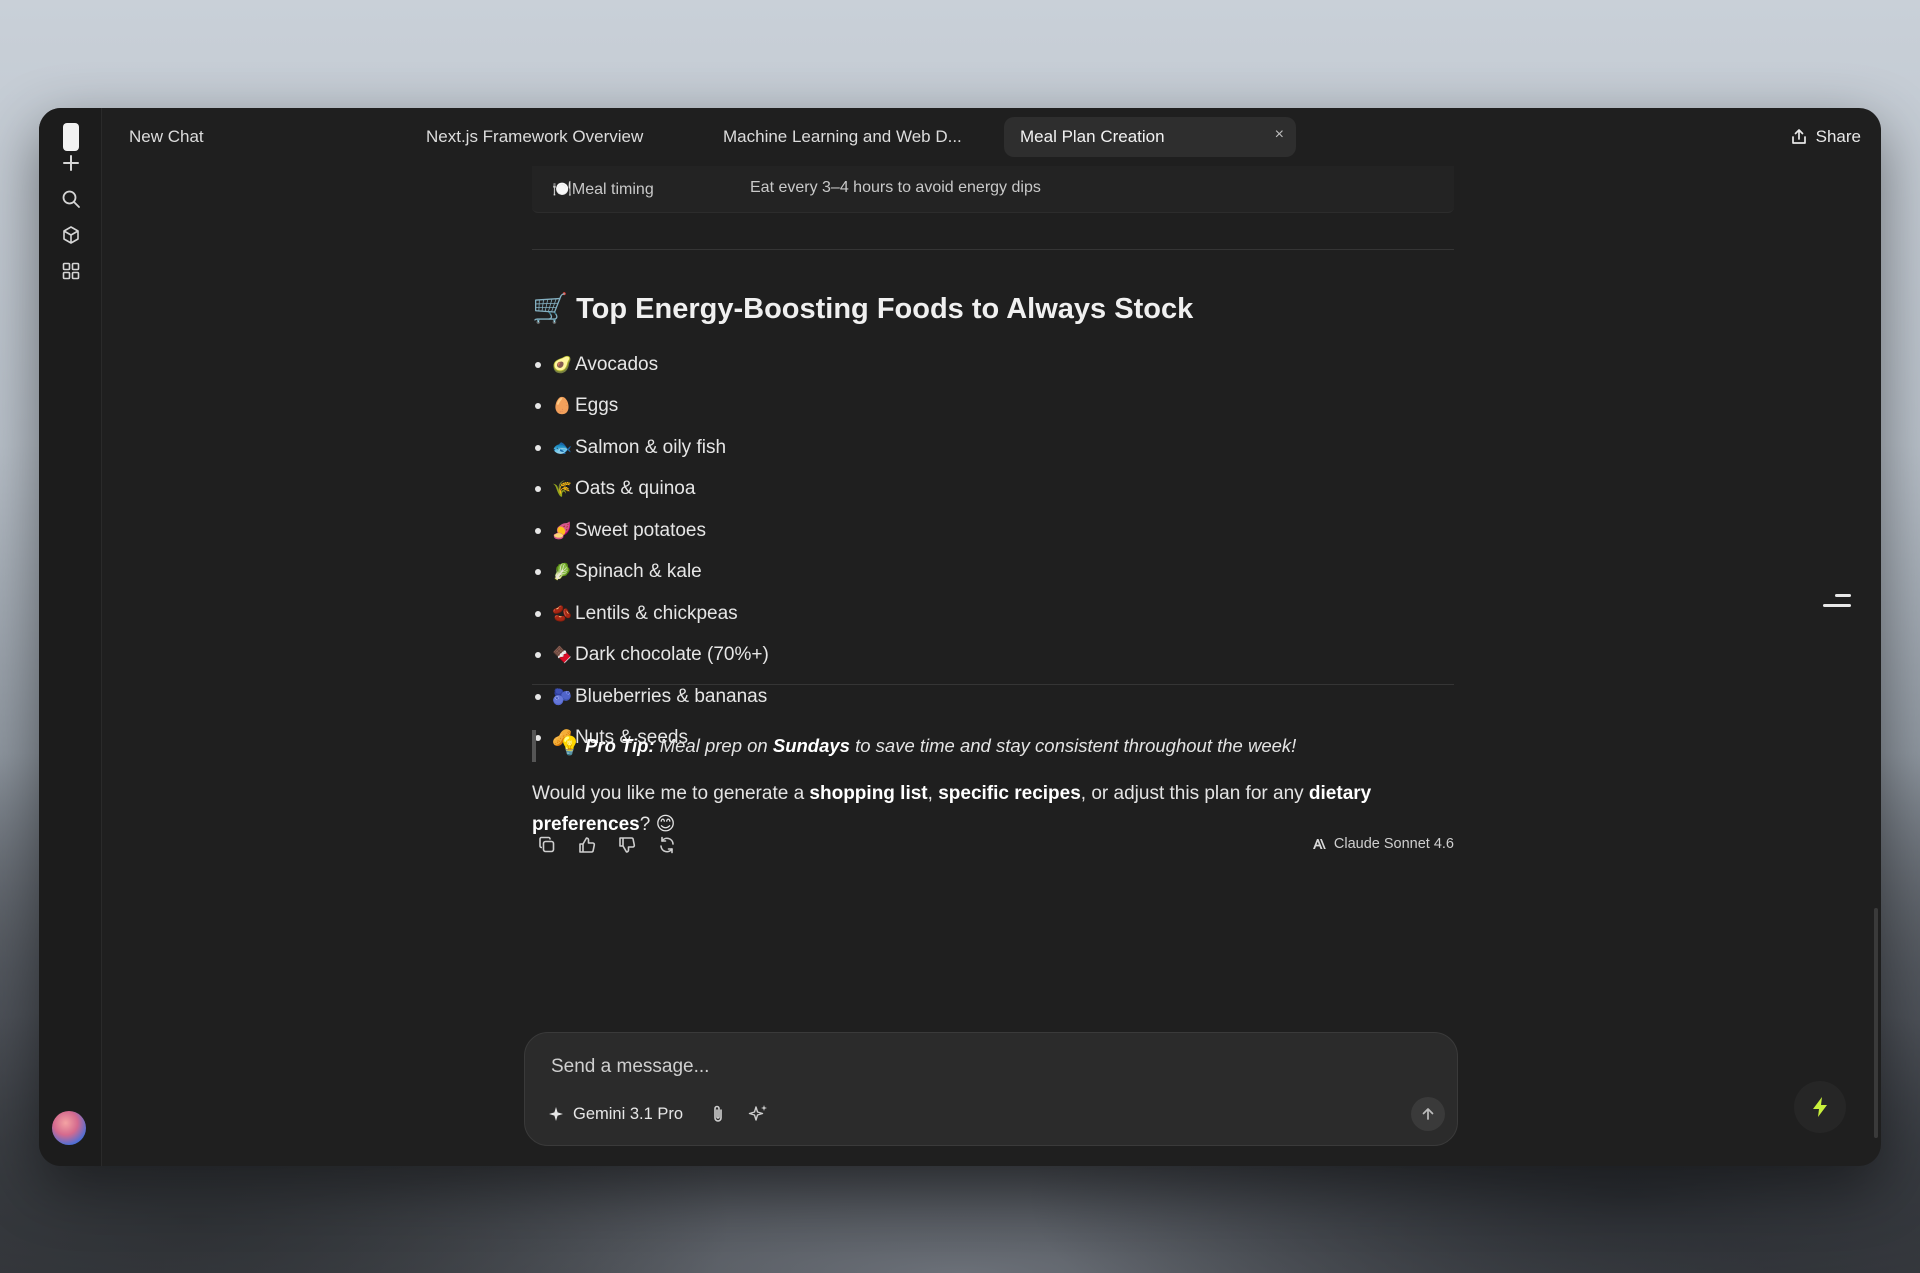 The image size is (1920, 1273). I want to click on fish-emoji: 🐟, so click(562, 448).